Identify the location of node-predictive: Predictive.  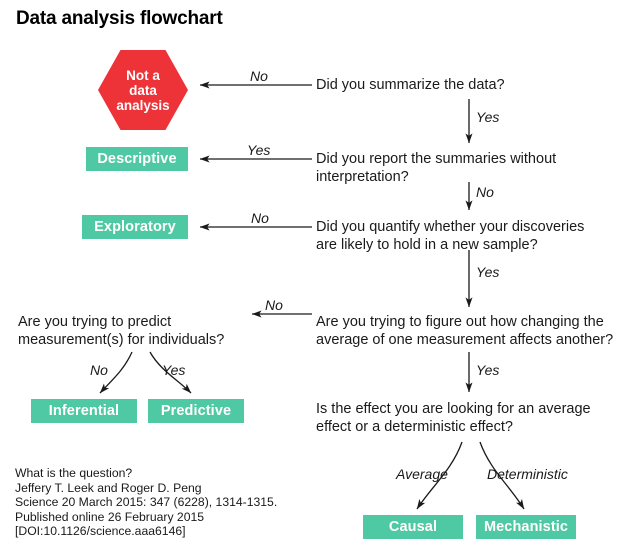
(196, 411).